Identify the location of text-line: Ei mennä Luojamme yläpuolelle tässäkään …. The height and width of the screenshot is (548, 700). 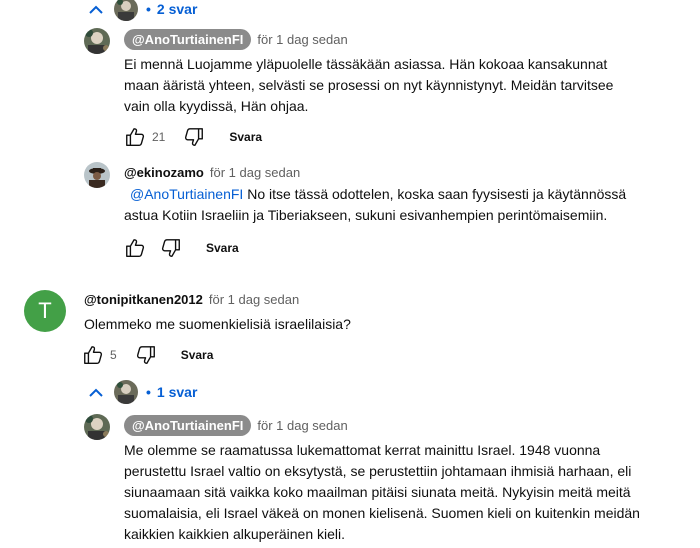
(366, 64).